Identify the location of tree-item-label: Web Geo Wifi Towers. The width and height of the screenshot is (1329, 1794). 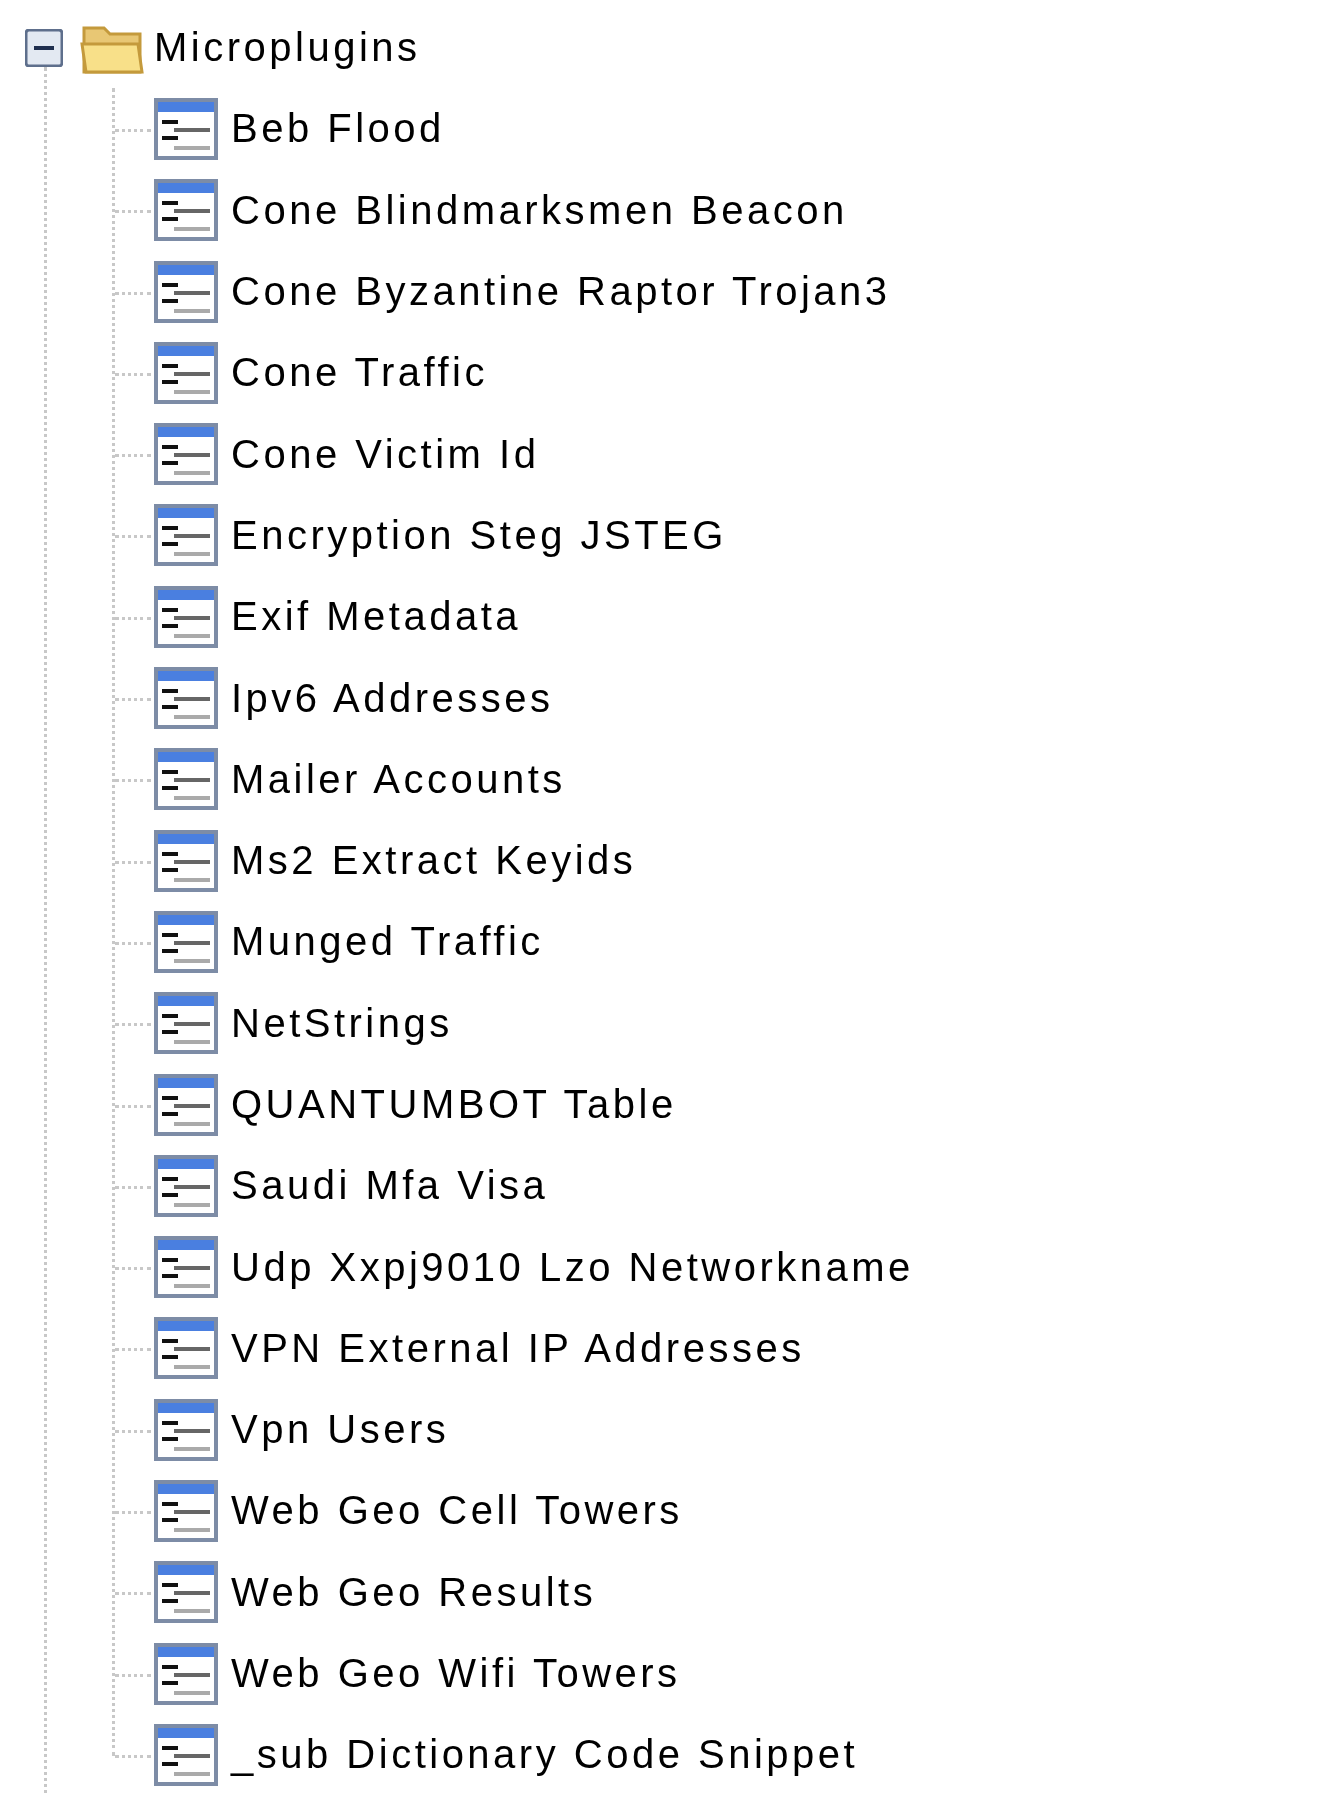
(456, 1674).